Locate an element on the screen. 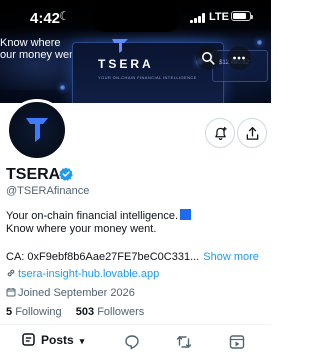 This screenshot has width=320, height=361. banner-wordmark: TSERA is located at coordinates (126, 64).